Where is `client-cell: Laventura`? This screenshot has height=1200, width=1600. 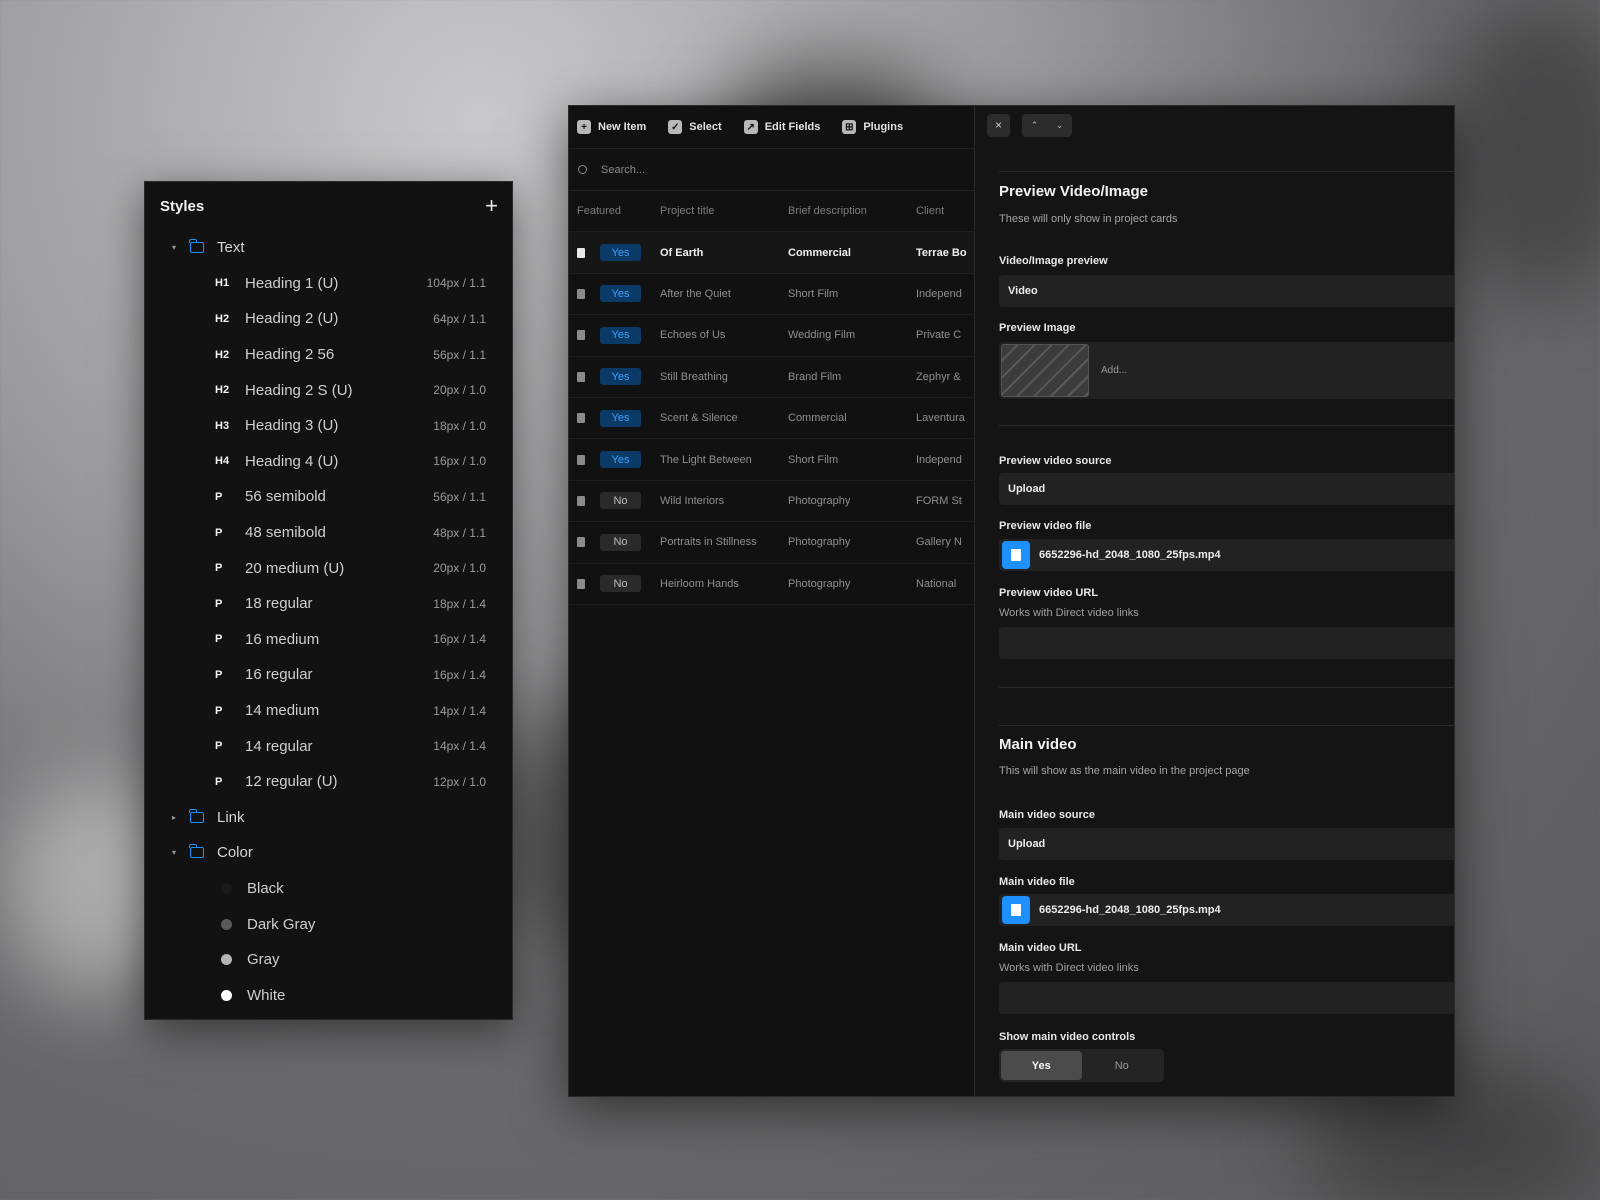
client-cell: Laventura is located at coordinates (940, 418).